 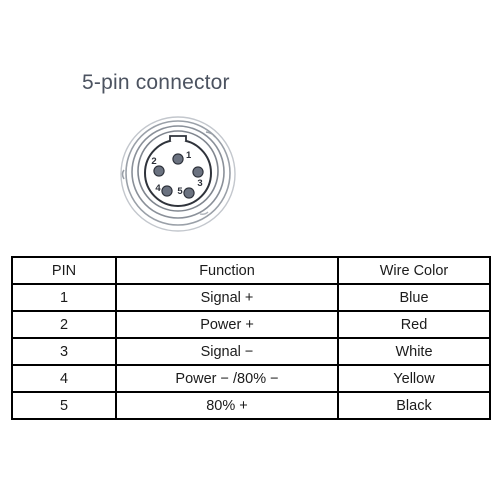 What do you see at coordinates (167, 191) in the screenshot?
I see `pin-4-contact` at bounding box center [167, 191].